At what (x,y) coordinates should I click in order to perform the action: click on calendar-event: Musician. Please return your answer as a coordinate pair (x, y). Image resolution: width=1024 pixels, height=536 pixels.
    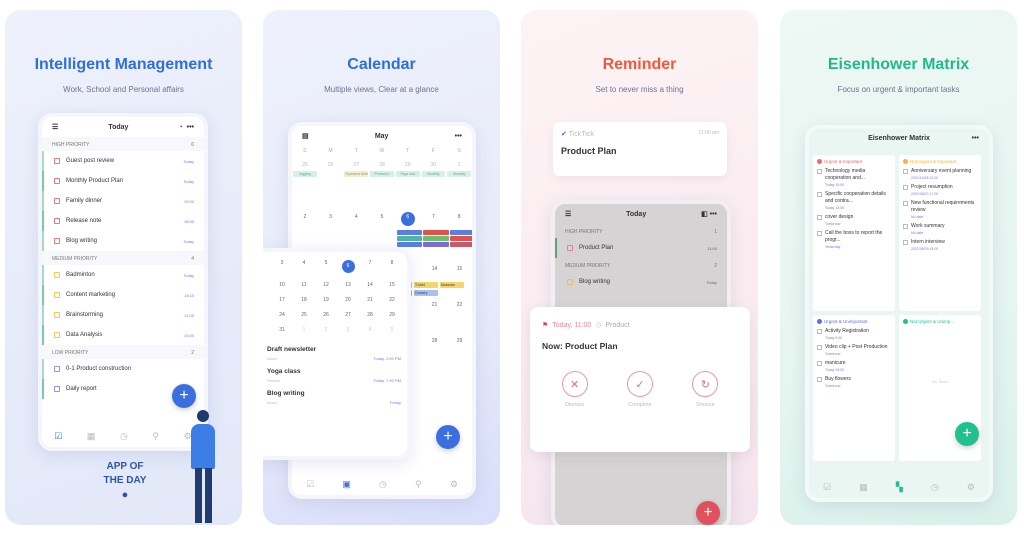
    Looking at the image, I should click on (452, 285).